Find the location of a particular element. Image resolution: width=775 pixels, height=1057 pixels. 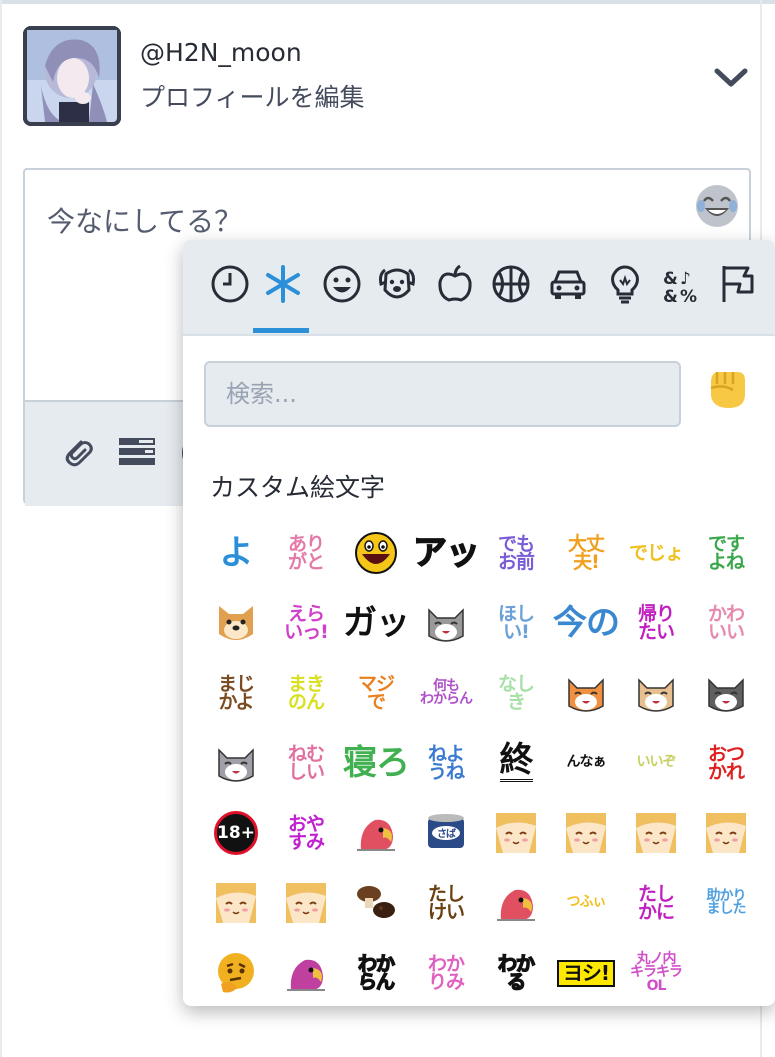

custom-emoji: かわ いい is located at coordinates (726, 623).